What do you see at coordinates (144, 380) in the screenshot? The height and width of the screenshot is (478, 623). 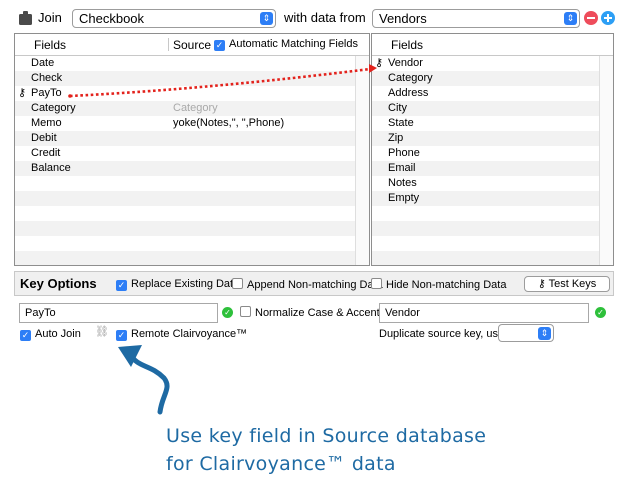 I see `annotation-arrow` at bounding box center [144, 380].